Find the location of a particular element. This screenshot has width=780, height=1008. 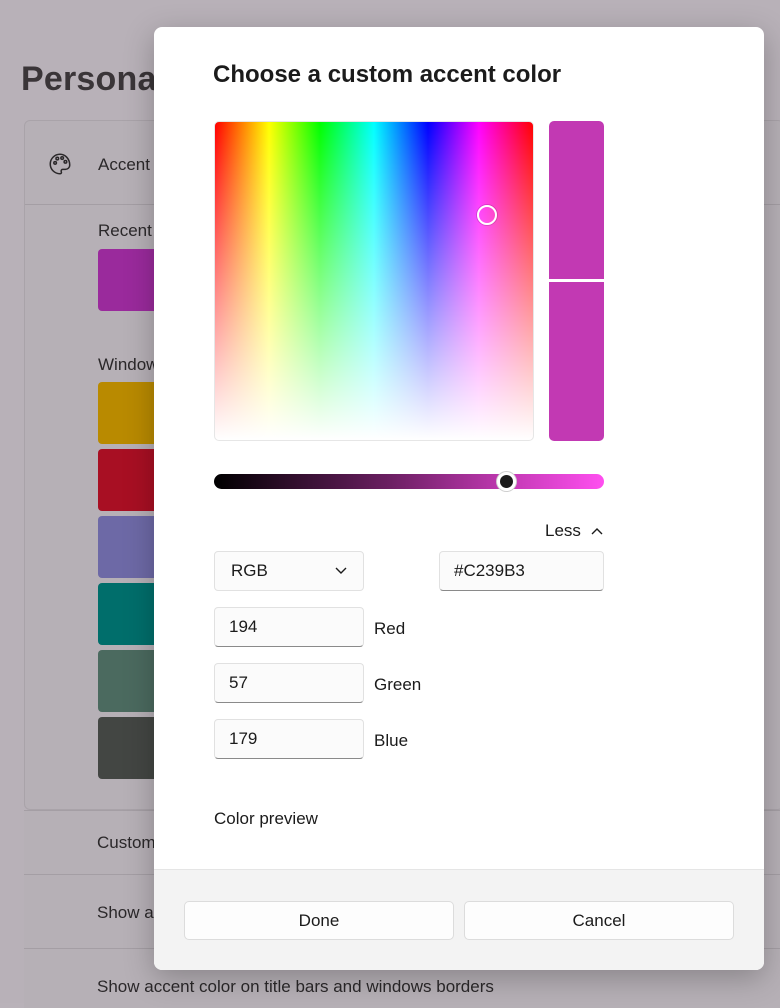

value-slider is located at coordinates (409, 481).